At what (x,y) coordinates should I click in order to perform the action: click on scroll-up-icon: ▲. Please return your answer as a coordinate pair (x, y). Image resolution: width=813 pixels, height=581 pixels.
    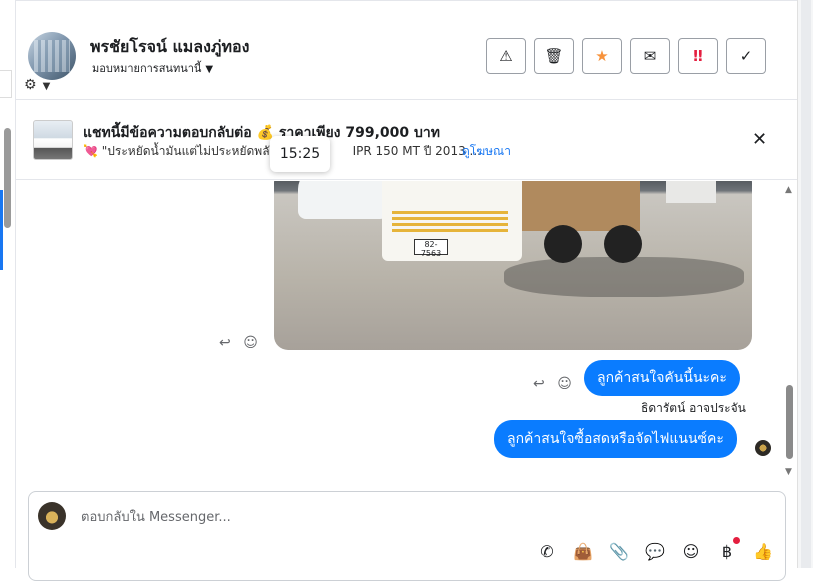
    Looking at the image, I should click on (788, 190).